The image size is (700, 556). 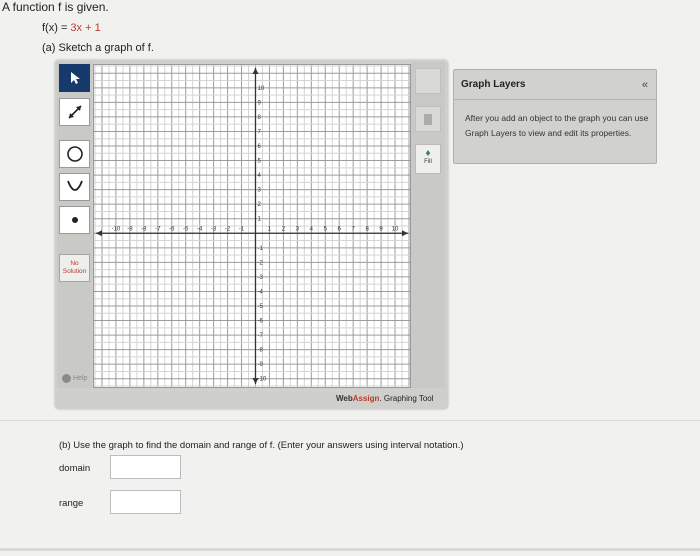 What do you see at coordinates (350, 549) in the screenshot?
I see `bottom-rule` at bounding box center [350, 549].